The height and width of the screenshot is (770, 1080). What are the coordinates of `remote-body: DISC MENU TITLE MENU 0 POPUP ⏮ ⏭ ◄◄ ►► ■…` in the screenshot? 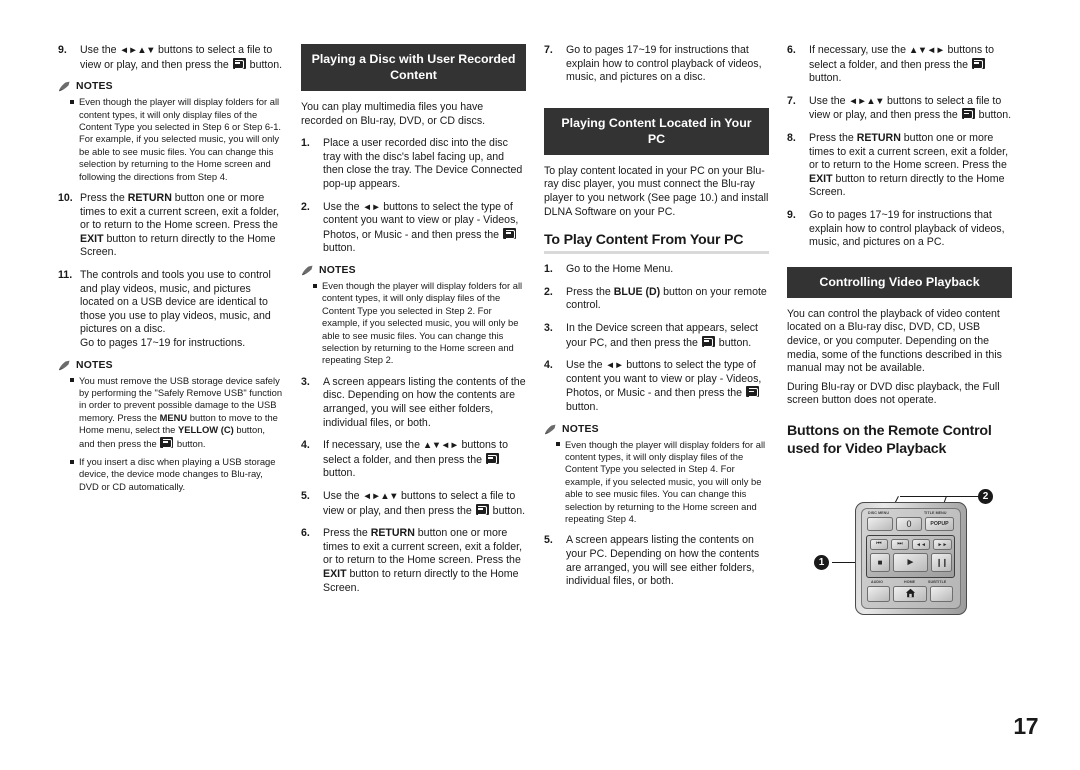 It's located at (911, 558).